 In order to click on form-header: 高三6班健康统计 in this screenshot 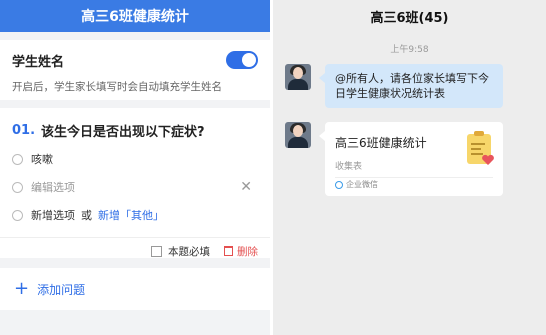, I will do `click(135, 16)`.